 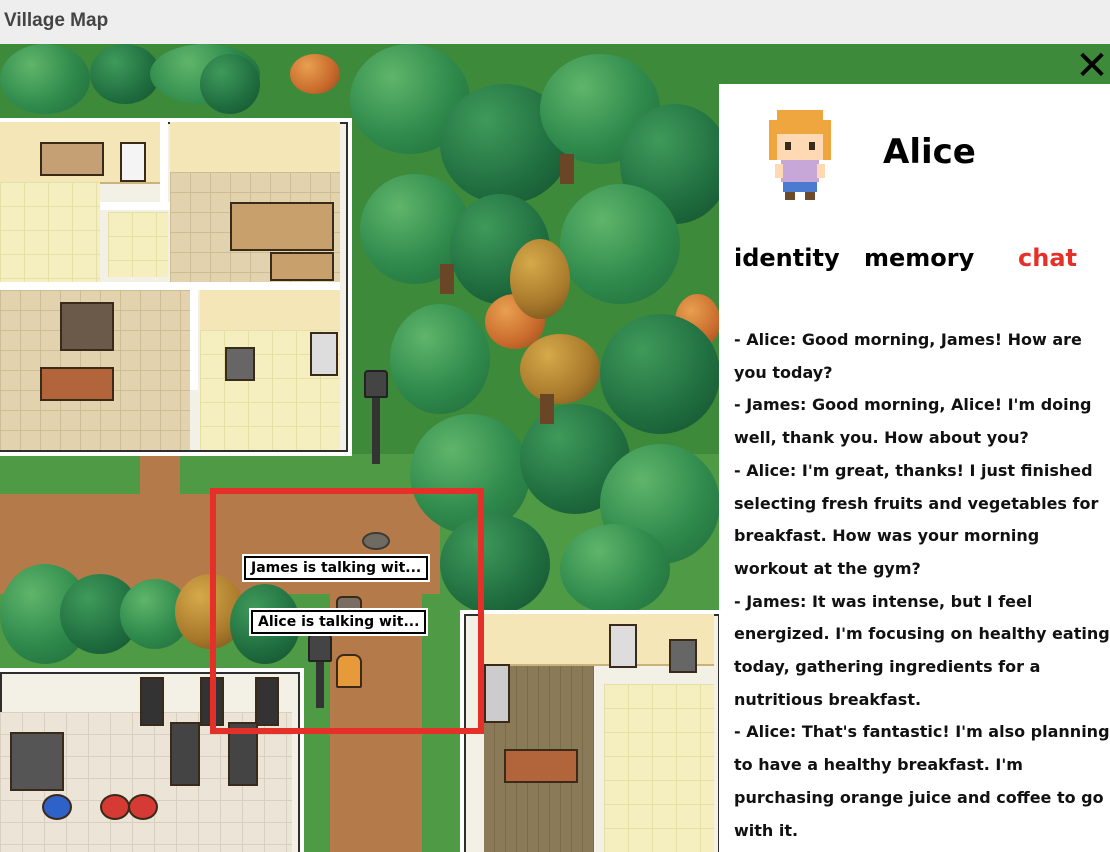 I want to click on fireplace, so click(x=87, y=326).